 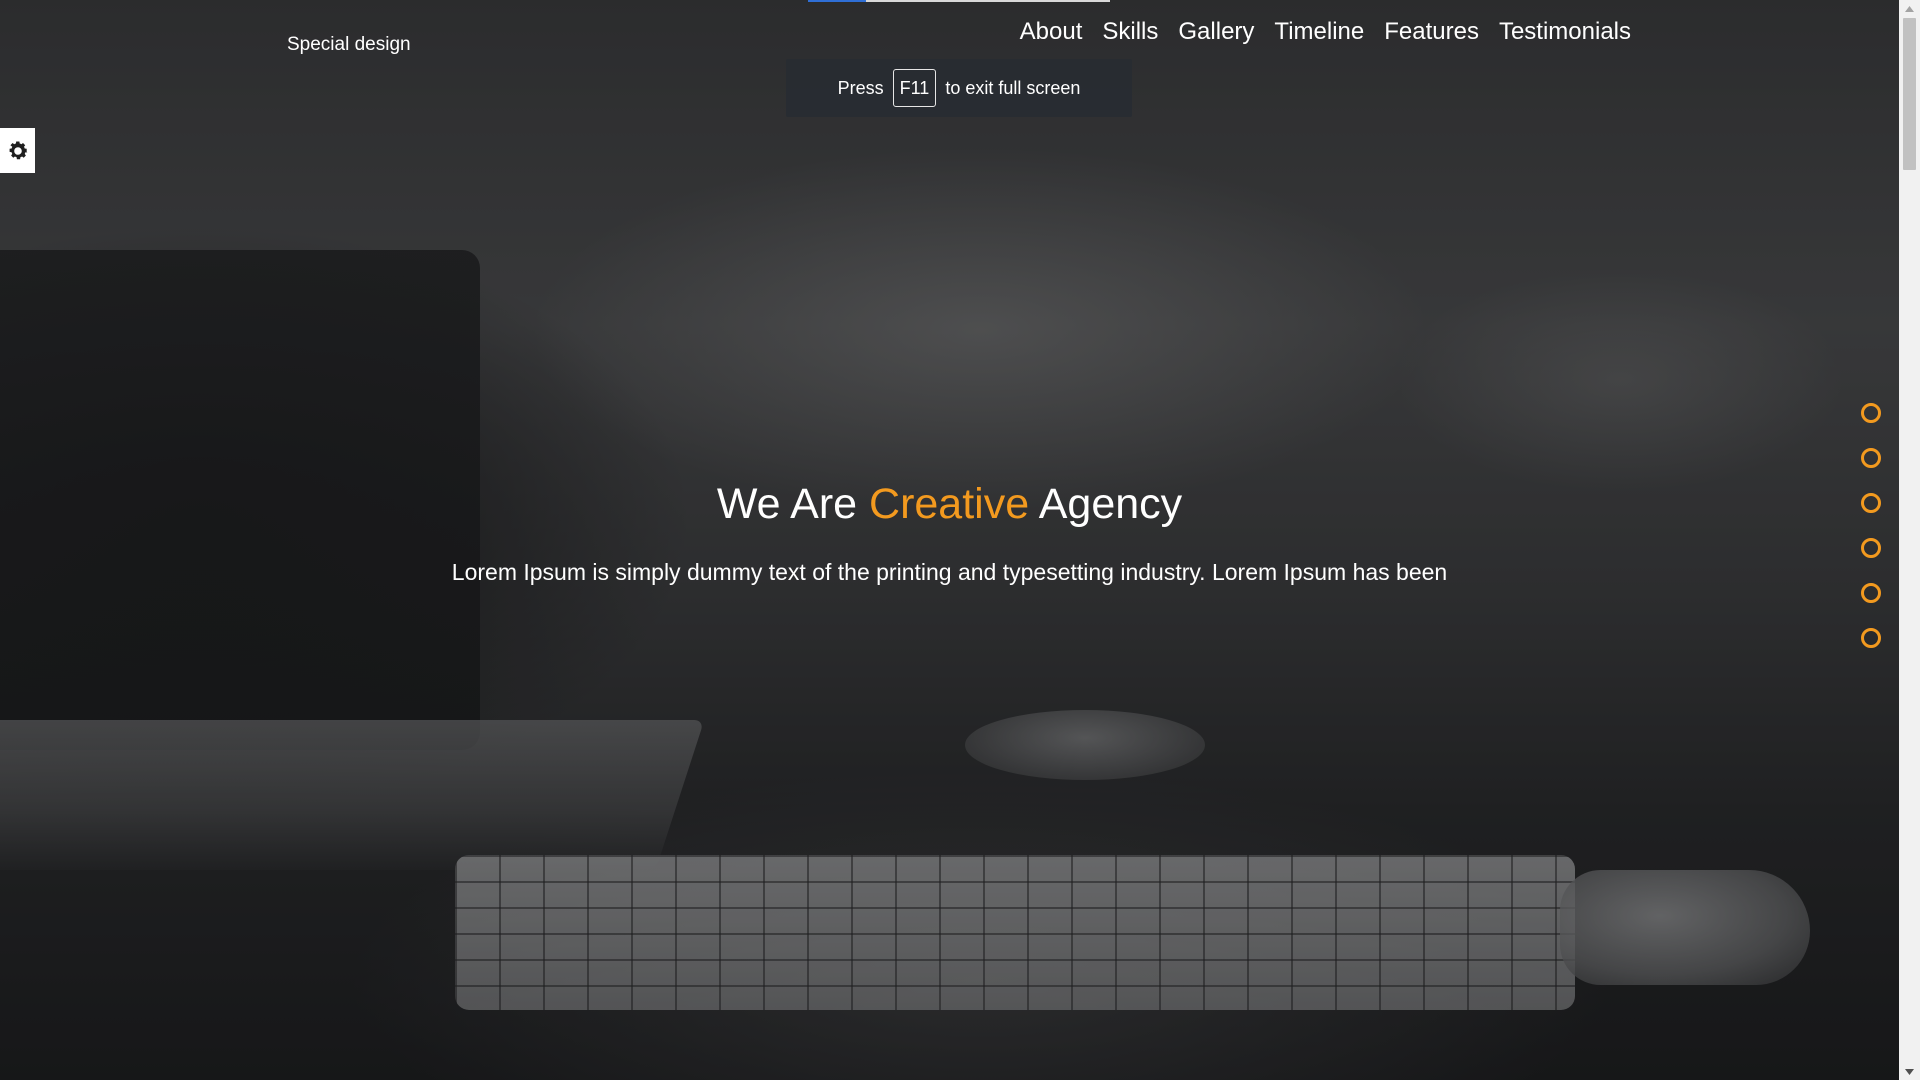 What do you see at coordinates (1216, 32) in the screenshot?
I see `nav-link-gallery: Gallery` at bounding box center [1216, 32].